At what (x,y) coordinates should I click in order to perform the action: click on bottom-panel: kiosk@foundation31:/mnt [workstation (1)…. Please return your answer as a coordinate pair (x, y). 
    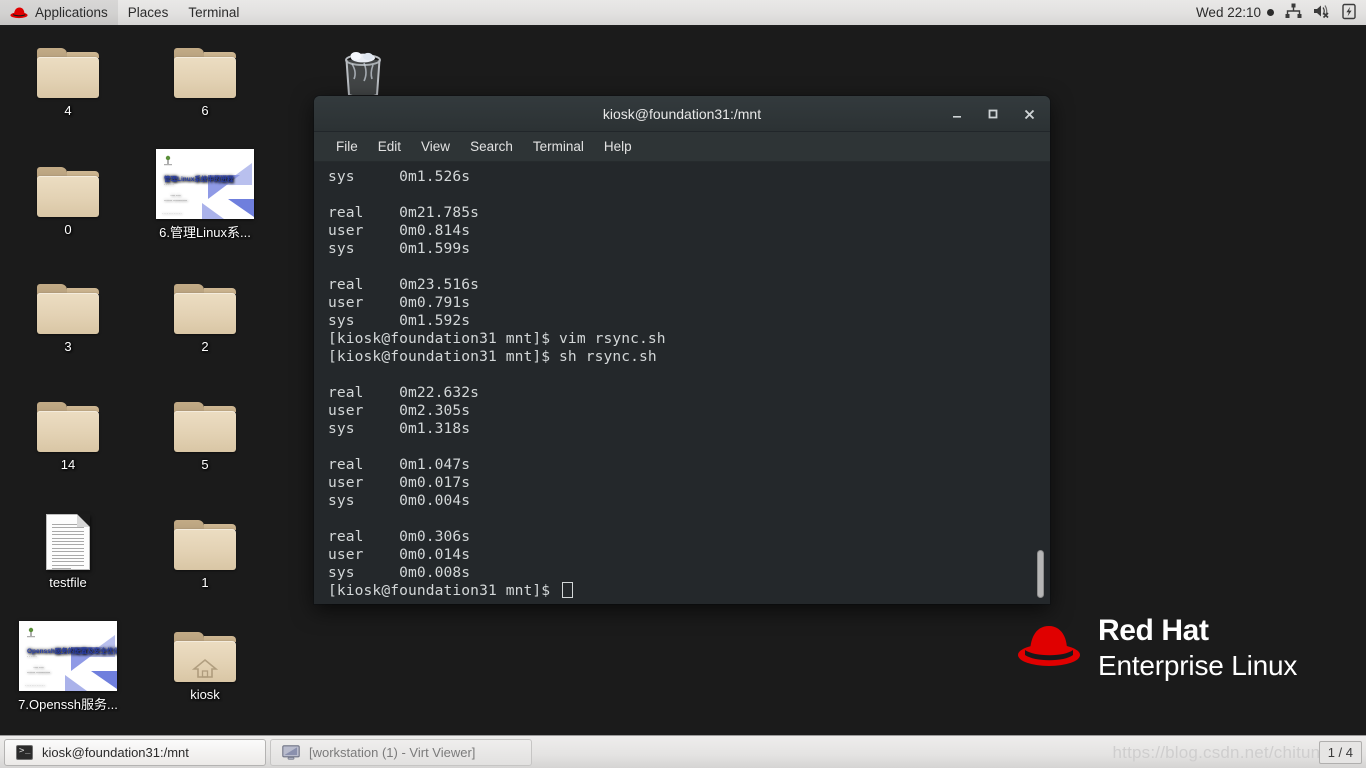
    Looking at the image, I should click on (683, 751).